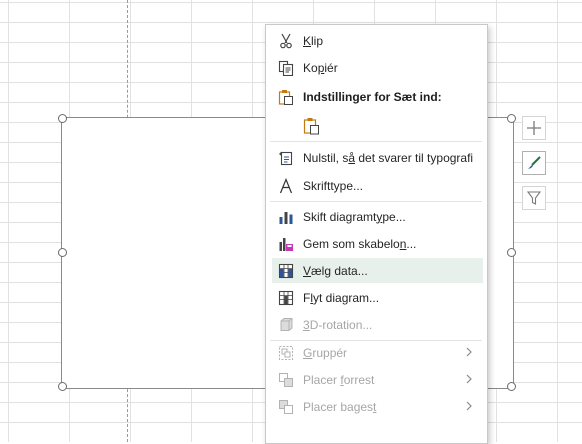 This screenshot has height=444, width=582. I want to click on send-backward-icon, so click(286, 407).